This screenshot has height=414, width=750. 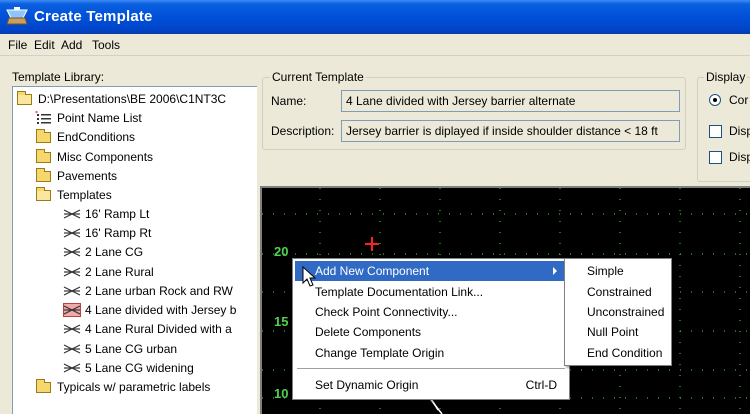 I want to click on tree-item-label: Misc Components, so click(x=105, y=156).